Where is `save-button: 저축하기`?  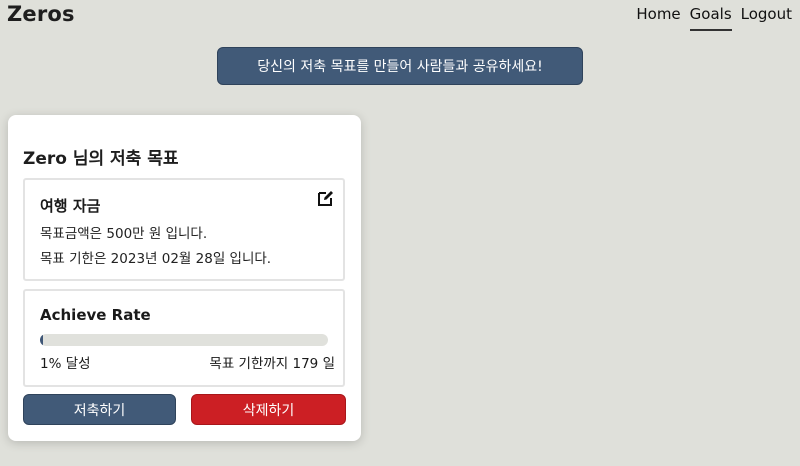 save-button: 저축하기 is located at coordinates (99, 409).